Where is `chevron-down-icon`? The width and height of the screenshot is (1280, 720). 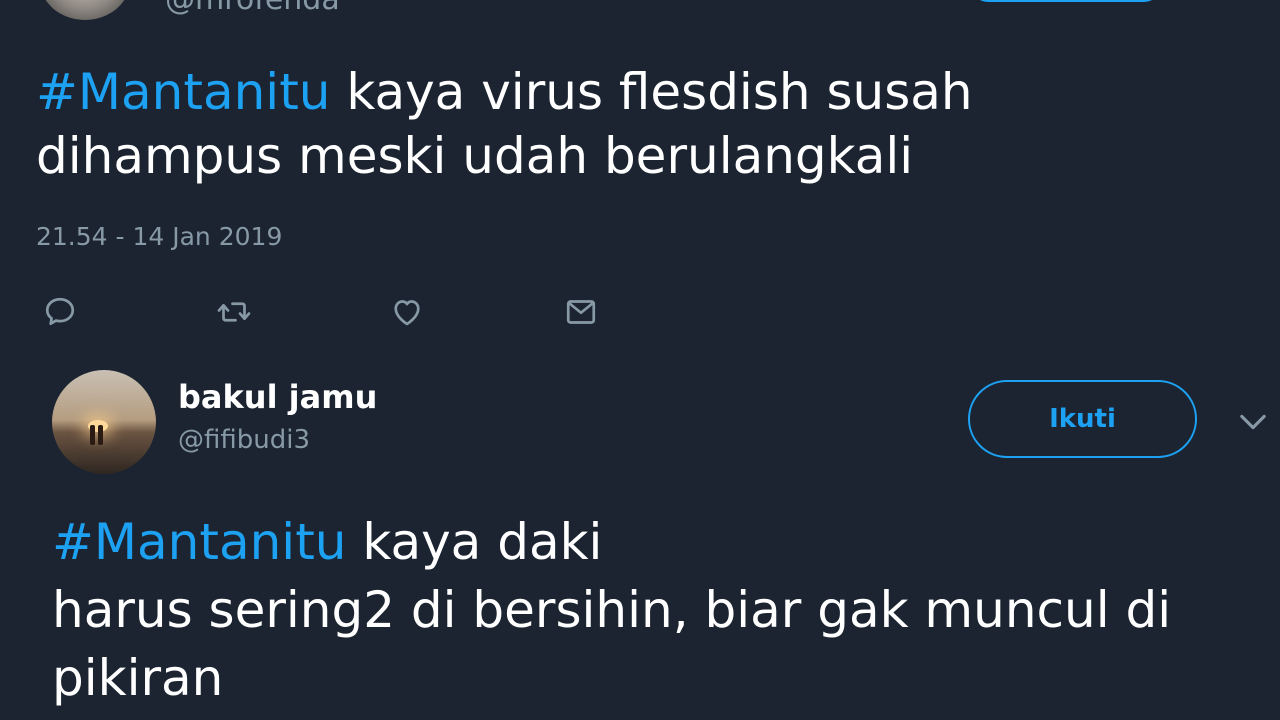 chevron-down-icon is located at coordinates (1253, 422).